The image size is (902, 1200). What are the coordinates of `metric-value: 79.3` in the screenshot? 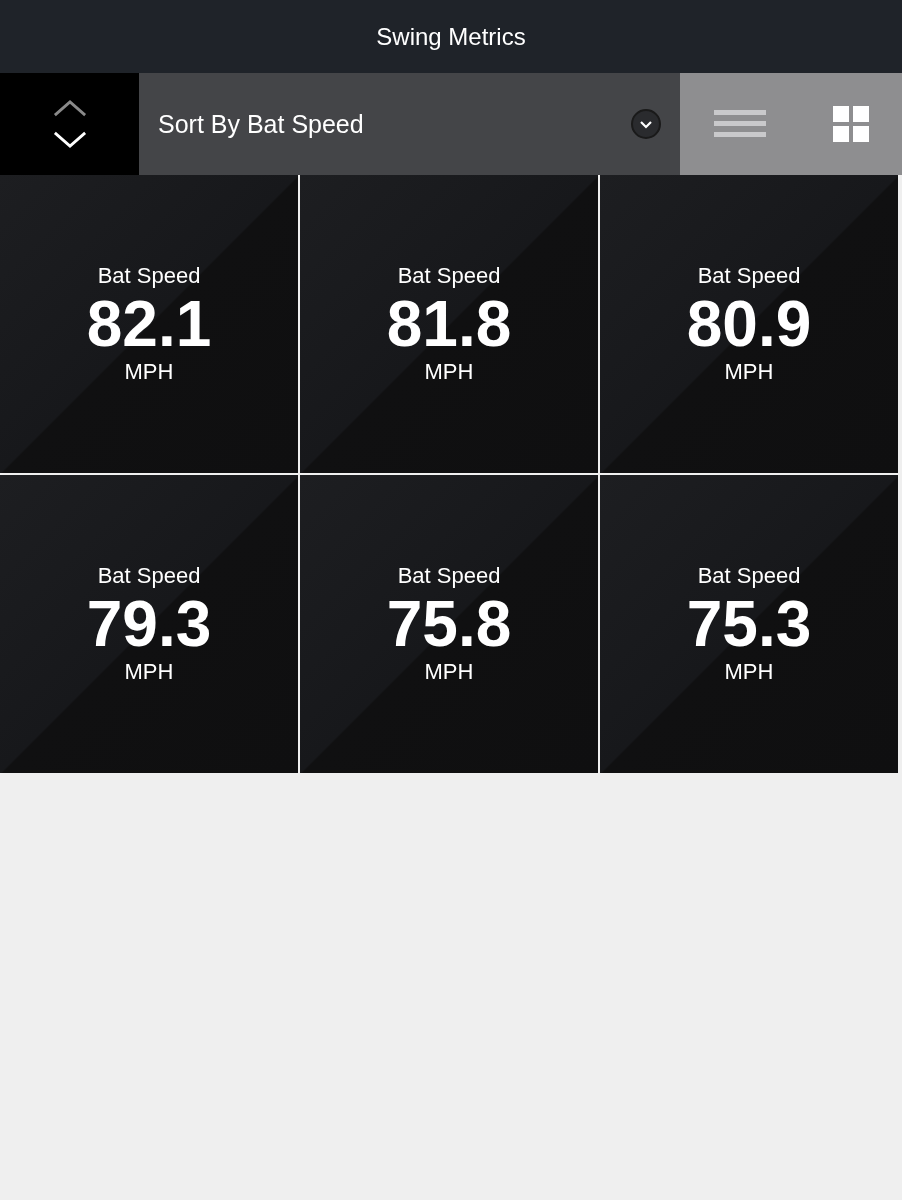 It's located at (149, 624).